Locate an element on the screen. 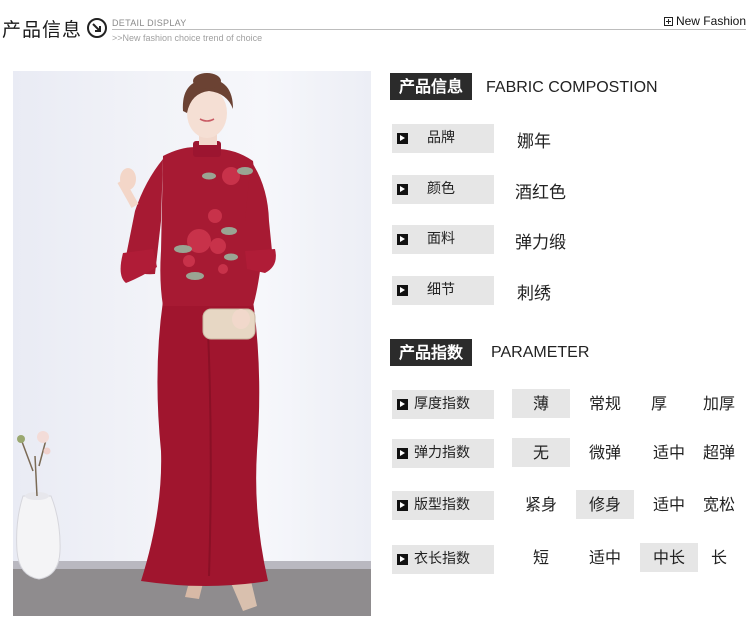 The width and height of the screenshot is (750, 632). info-row-fabric-label: 面料 is located at coordinates (443, 239).